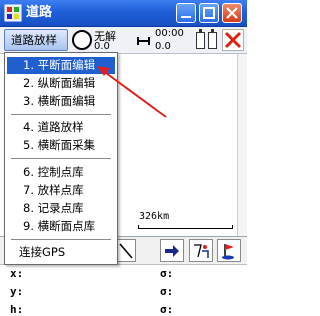  What do you see at coordinates (61, 172) in the screenshot?
I see `menu-item-control-points: 6. 控制点库` at bounding box center [61, 172].